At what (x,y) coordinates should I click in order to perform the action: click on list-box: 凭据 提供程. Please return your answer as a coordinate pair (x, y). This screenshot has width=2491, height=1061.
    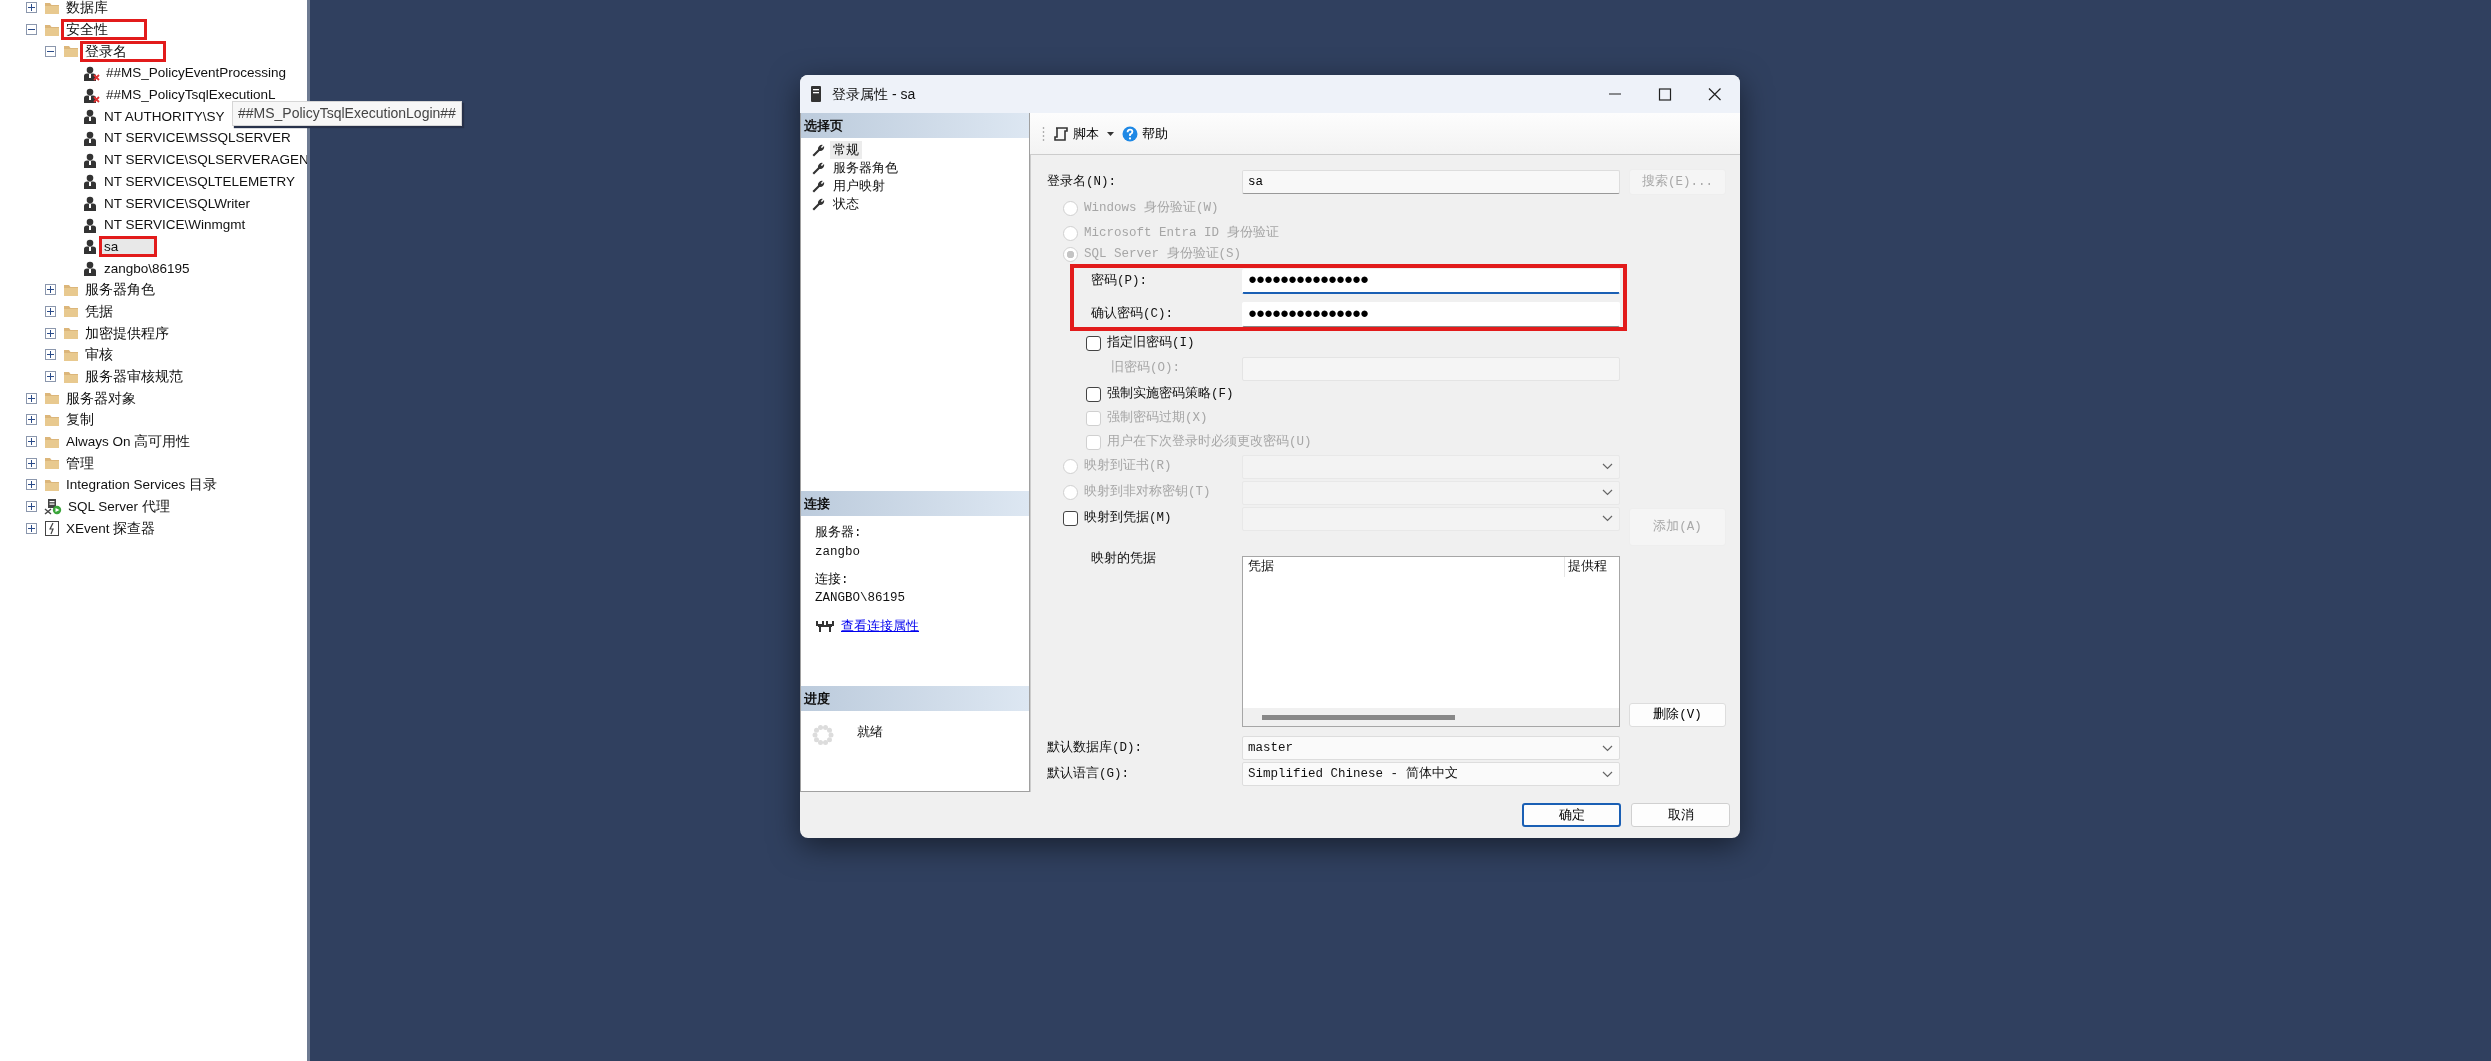
    Looking at the image, I should click on (1431, 641).